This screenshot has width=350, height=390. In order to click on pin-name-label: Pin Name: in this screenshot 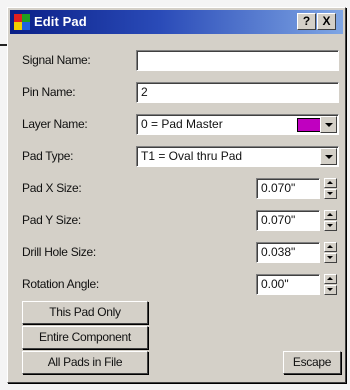, I will do `click(49, 92)`.